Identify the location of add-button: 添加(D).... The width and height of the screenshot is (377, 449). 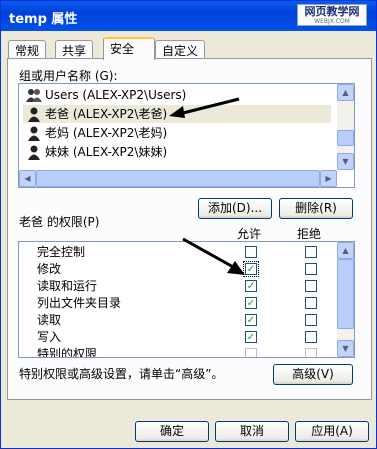
(235, 208).